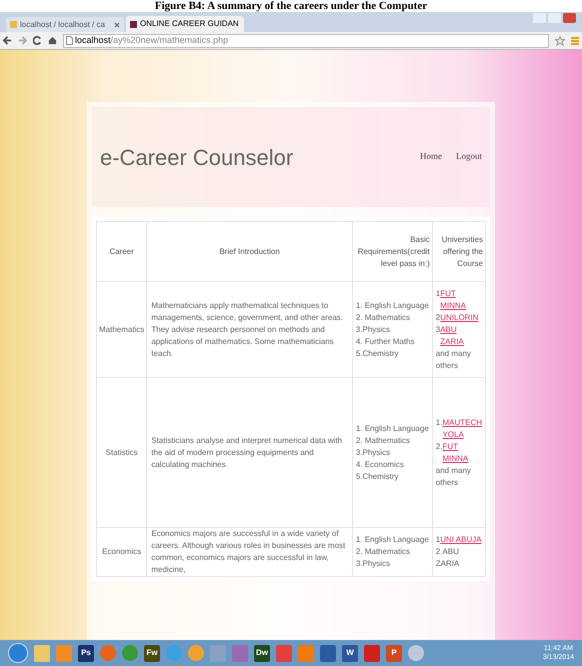 The width and height of the screenshot is (582, 666). Describe the element at coordinates (197, 158) in the screenshot. I see `site-title: e-Career Counselor` at that location.